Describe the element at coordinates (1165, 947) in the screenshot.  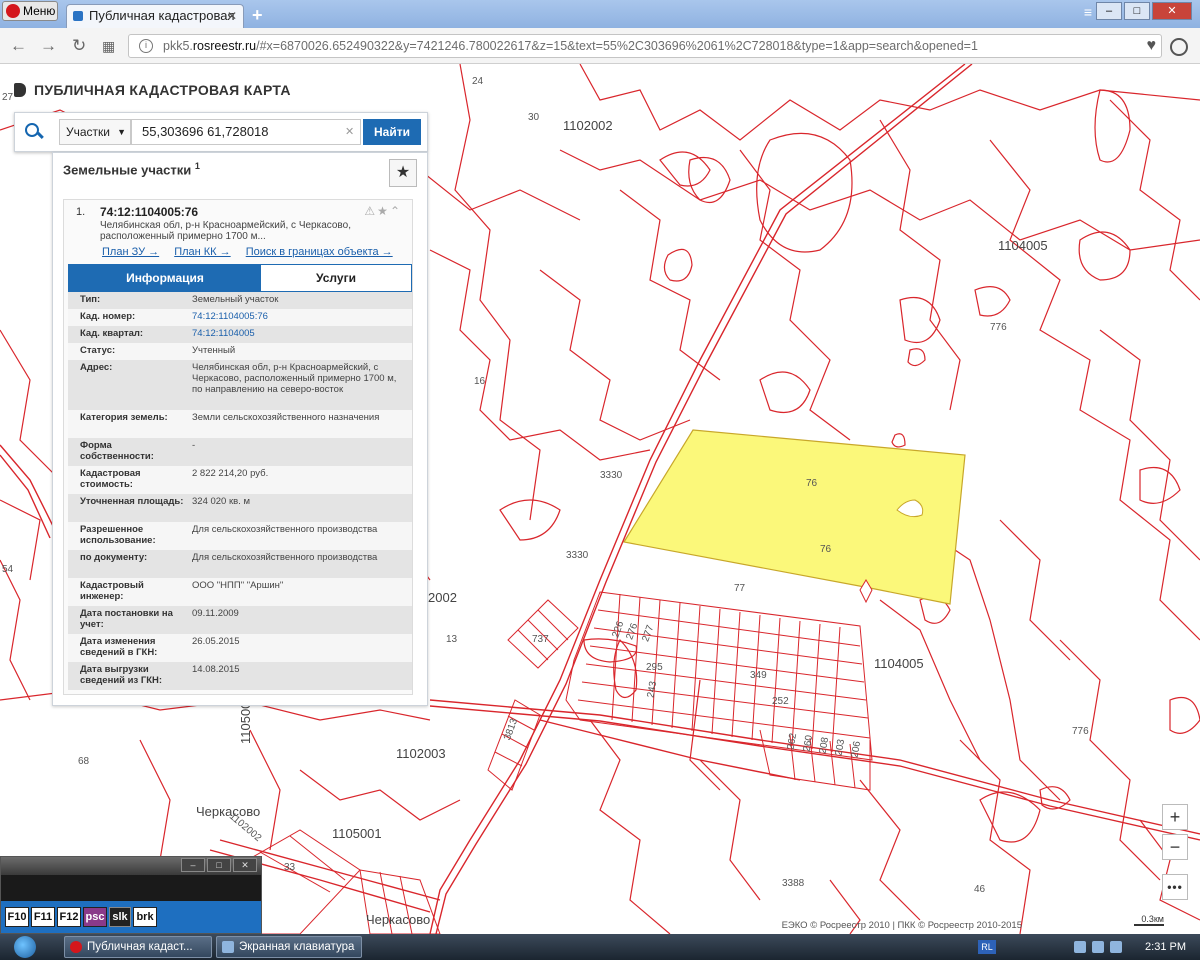
I see `clock: 2:31 PM` at that location.